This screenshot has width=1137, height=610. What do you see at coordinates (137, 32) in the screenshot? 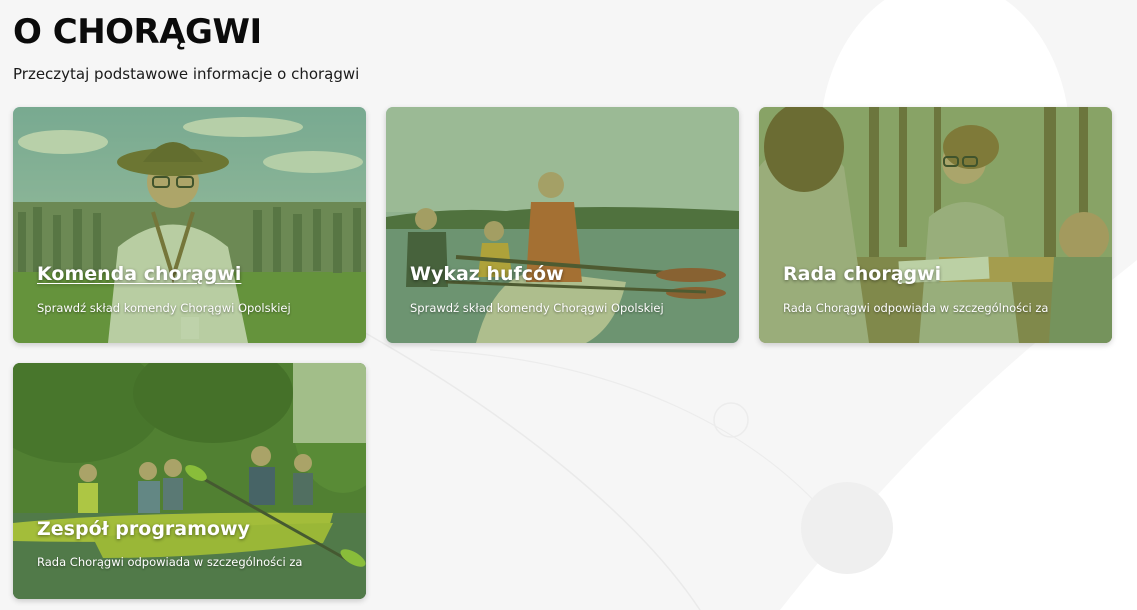
I see `page-title: O CHORĄGWI` at bounding box center [137, 32].